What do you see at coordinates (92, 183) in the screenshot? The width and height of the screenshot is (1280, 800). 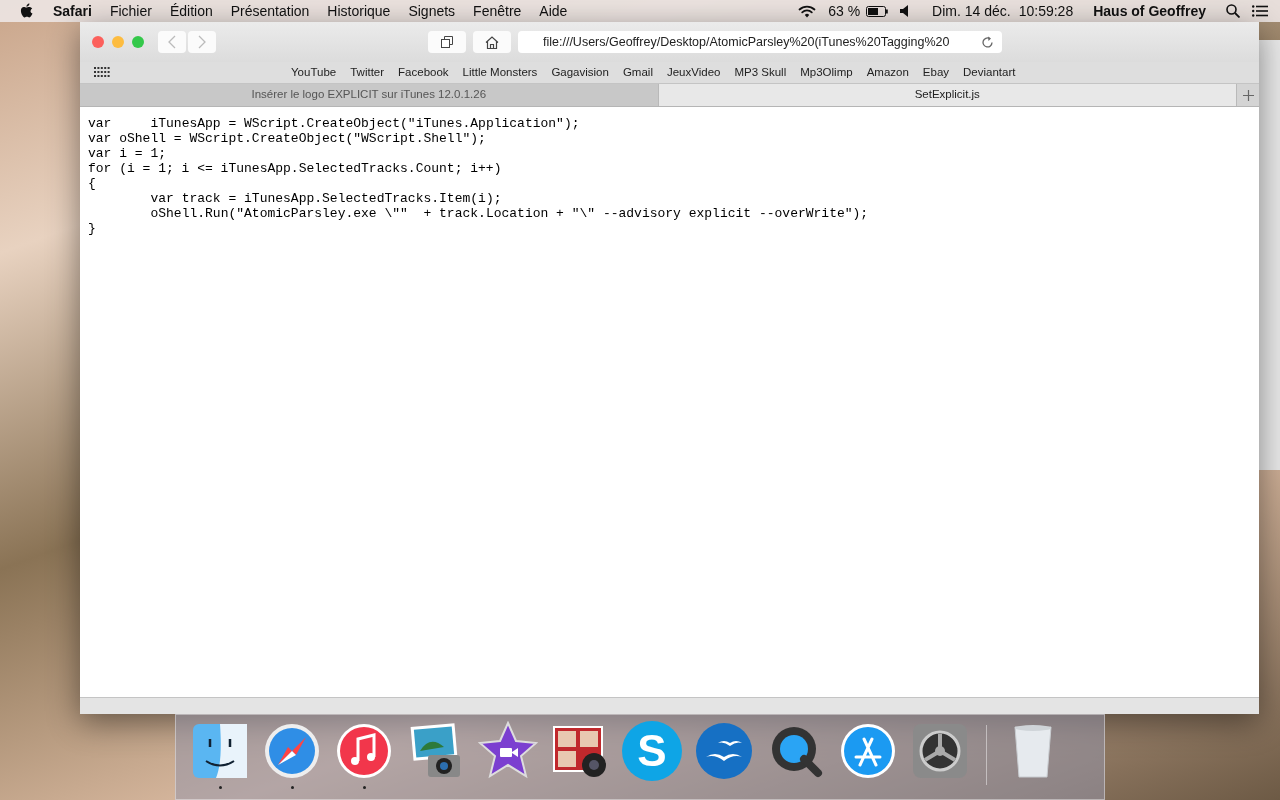 I see `code-line: {` at bounding box center [92, 183].